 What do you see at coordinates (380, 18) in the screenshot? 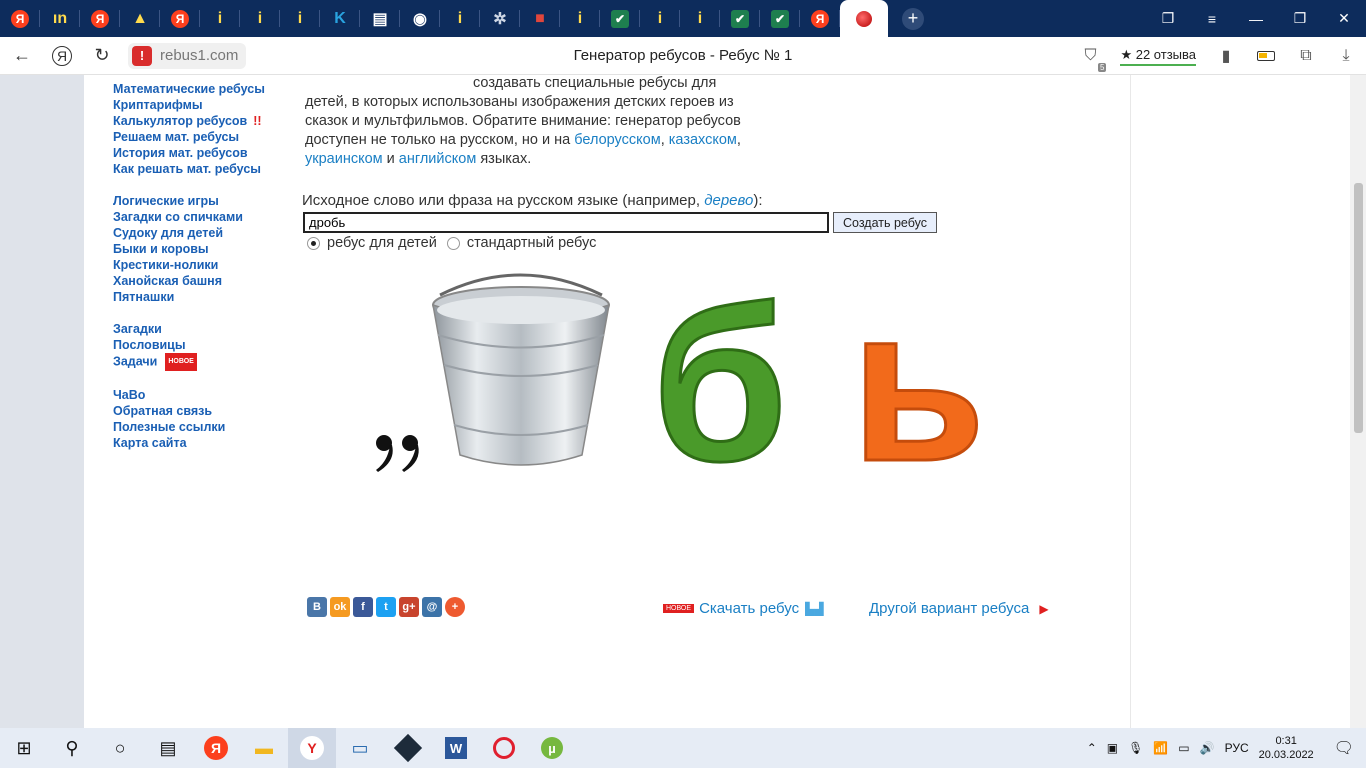
I see `browser-tab: ▤` at bounding box center [380, 18].